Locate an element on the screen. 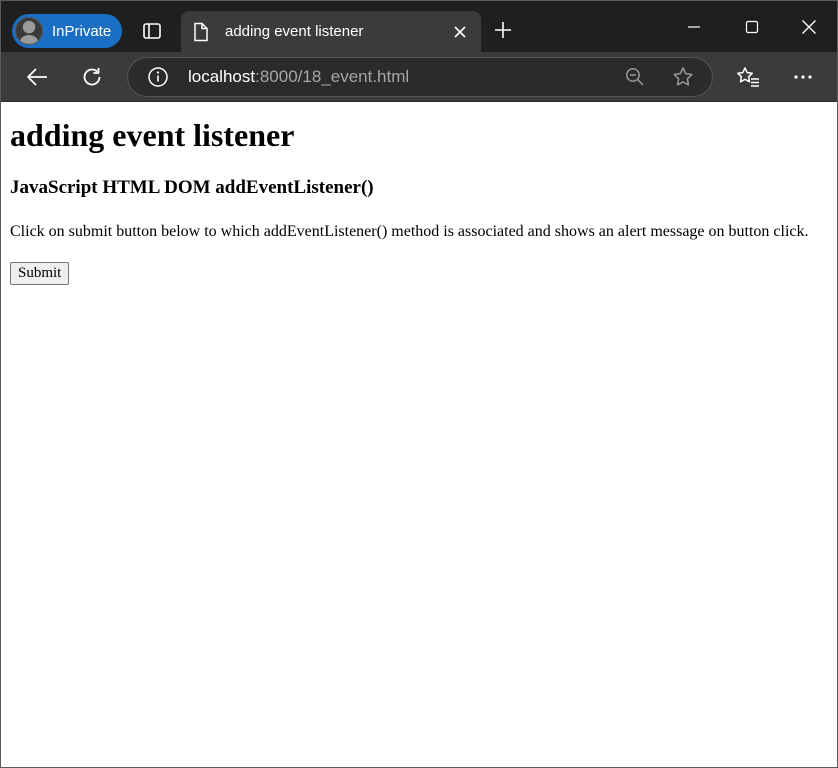 The image size is (838, 768). site-info-icon is located at coordinates (158, 77).